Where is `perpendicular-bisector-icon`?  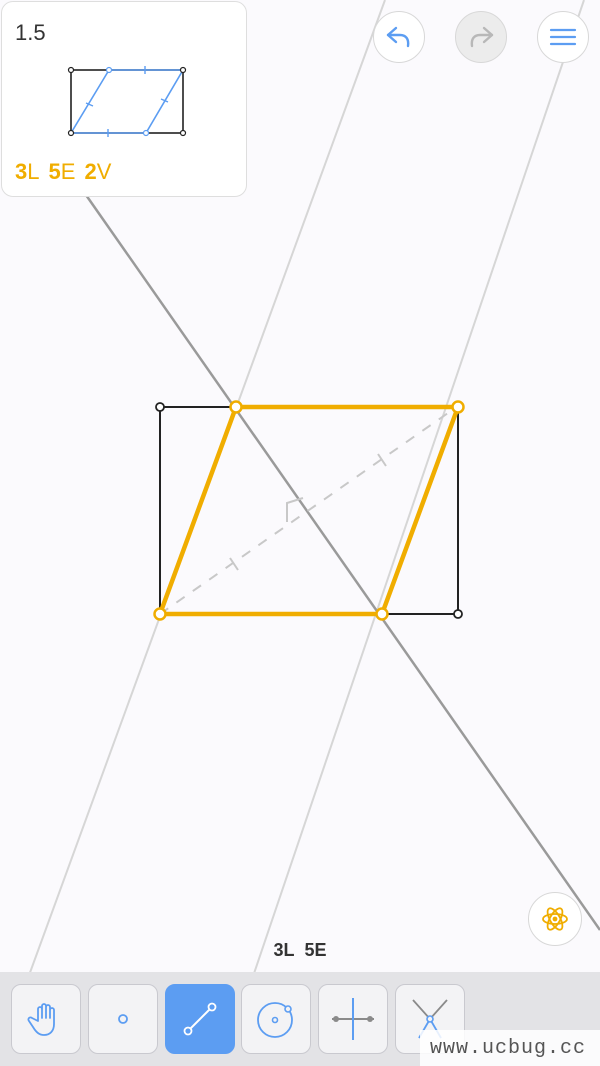
perpendicular-bisector-icon is located at coordinates (353, 1019).